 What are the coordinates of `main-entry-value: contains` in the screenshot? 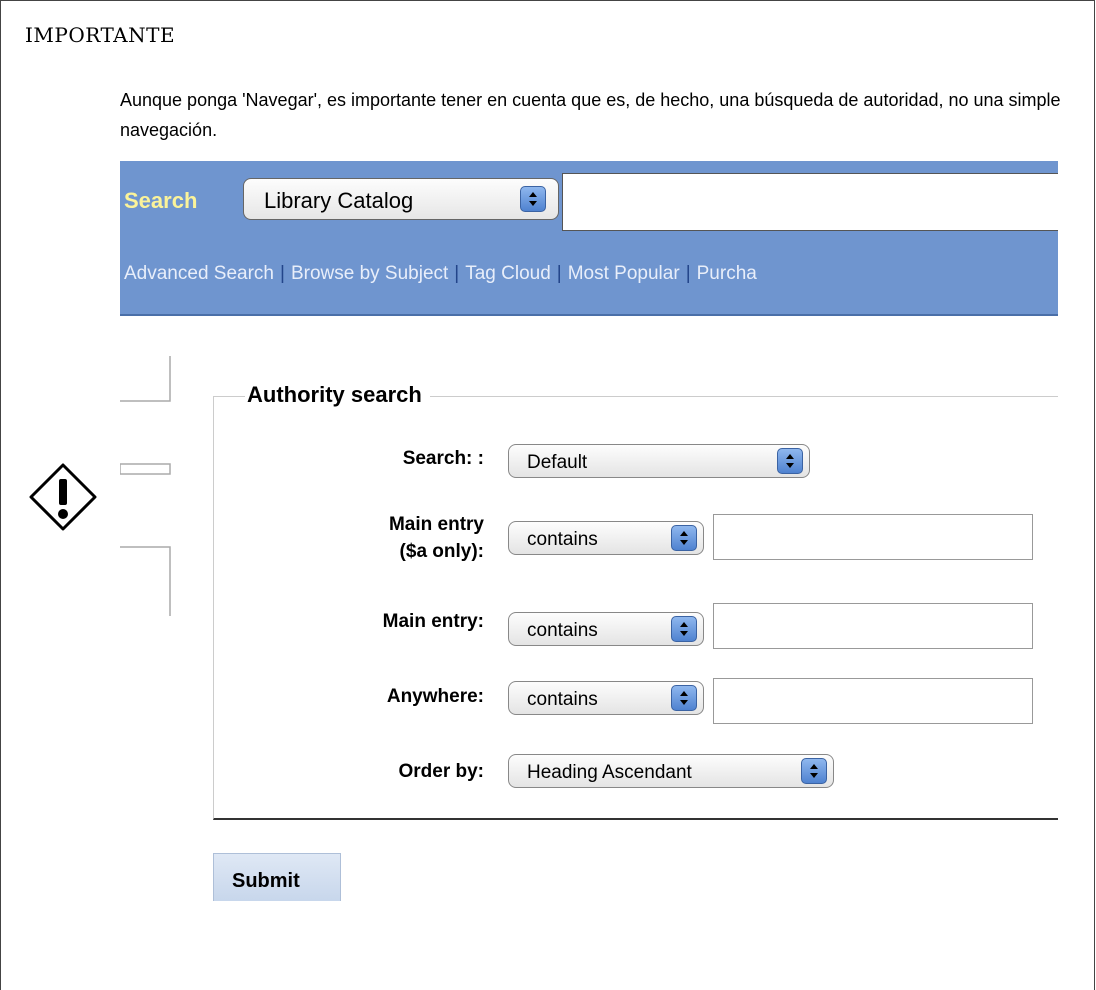 It's located at (562, 630).